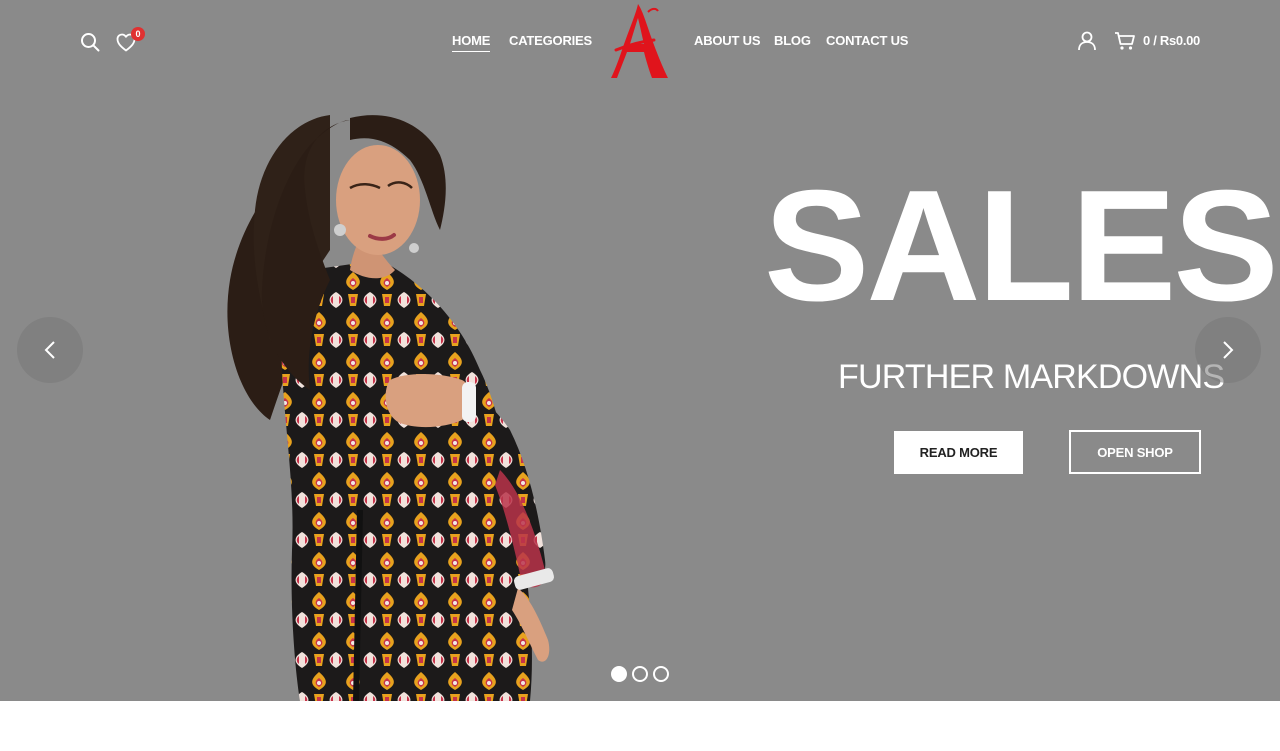  I want to click on slider-next-button, so click(1228, 350).